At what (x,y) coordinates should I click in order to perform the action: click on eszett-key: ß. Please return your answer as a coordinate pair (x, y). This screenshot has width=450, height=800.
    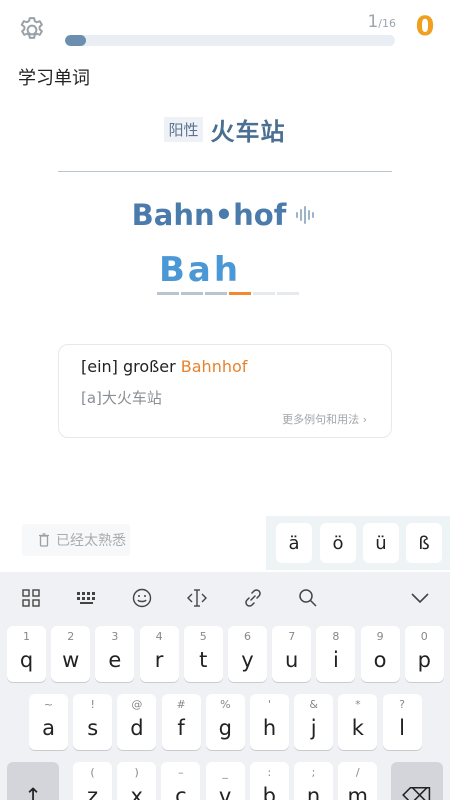
    Looking at the image, I should click on (424, 543).